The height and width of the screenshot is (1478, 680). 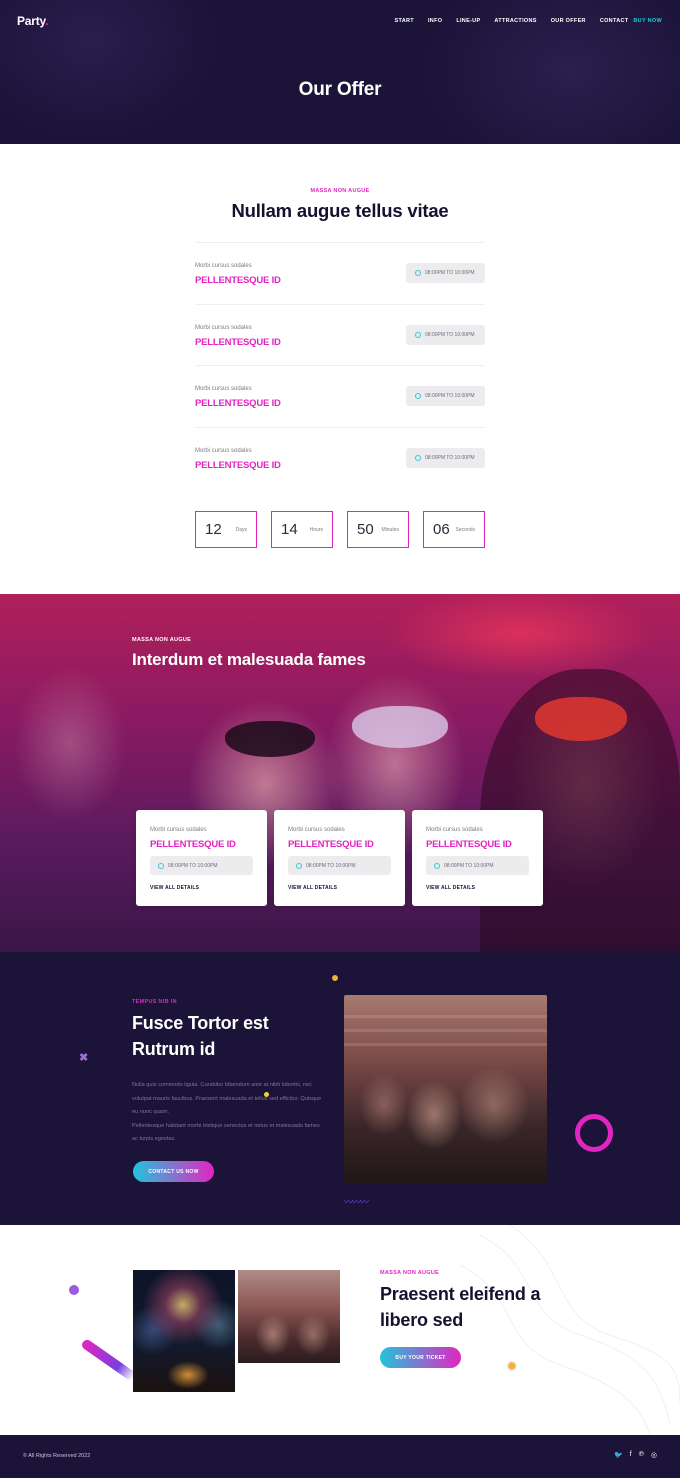 I want to click on section-eyebrow: TEMPUS NIB IN, so click(x=154, y=1002).